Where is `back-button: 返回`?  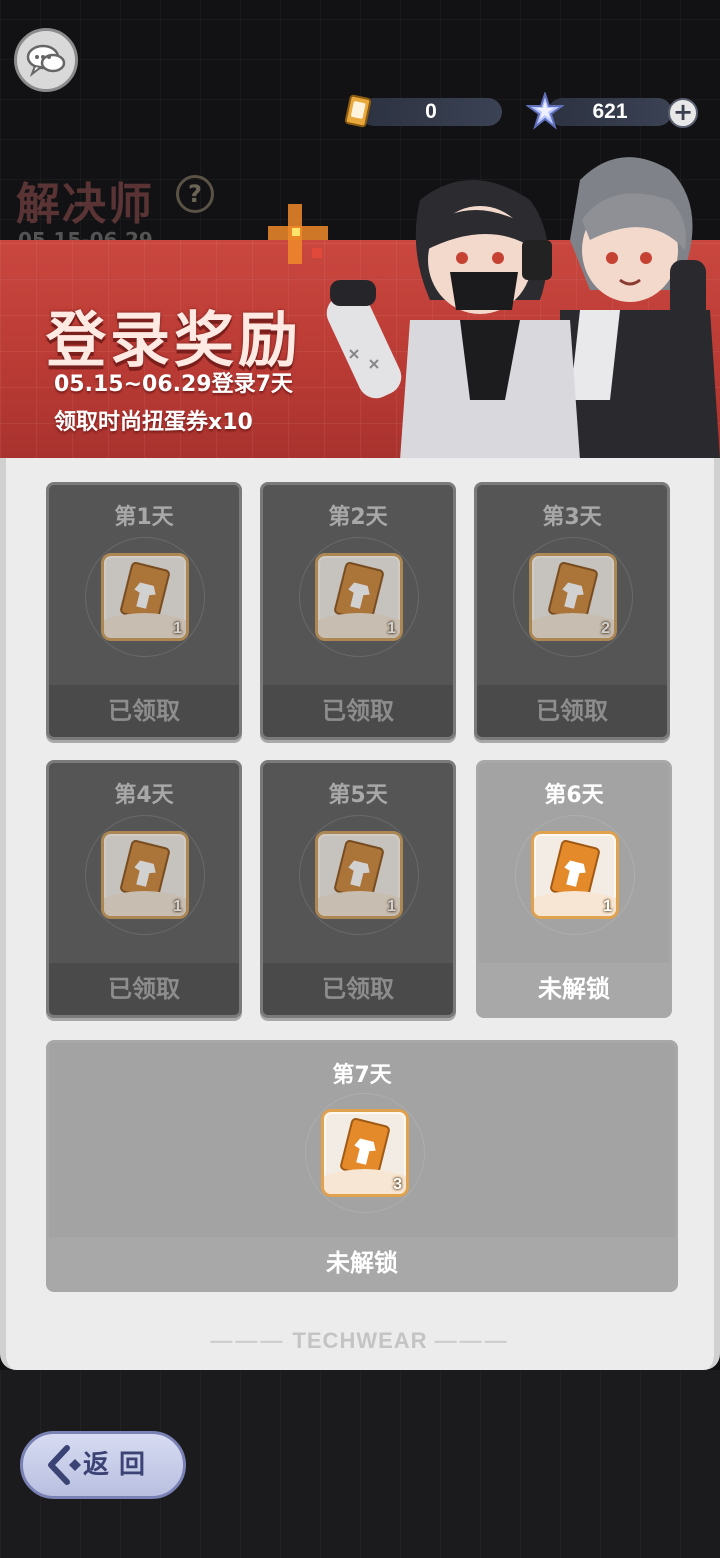
back-button: 返回 is located at coordinates (103, 1465).